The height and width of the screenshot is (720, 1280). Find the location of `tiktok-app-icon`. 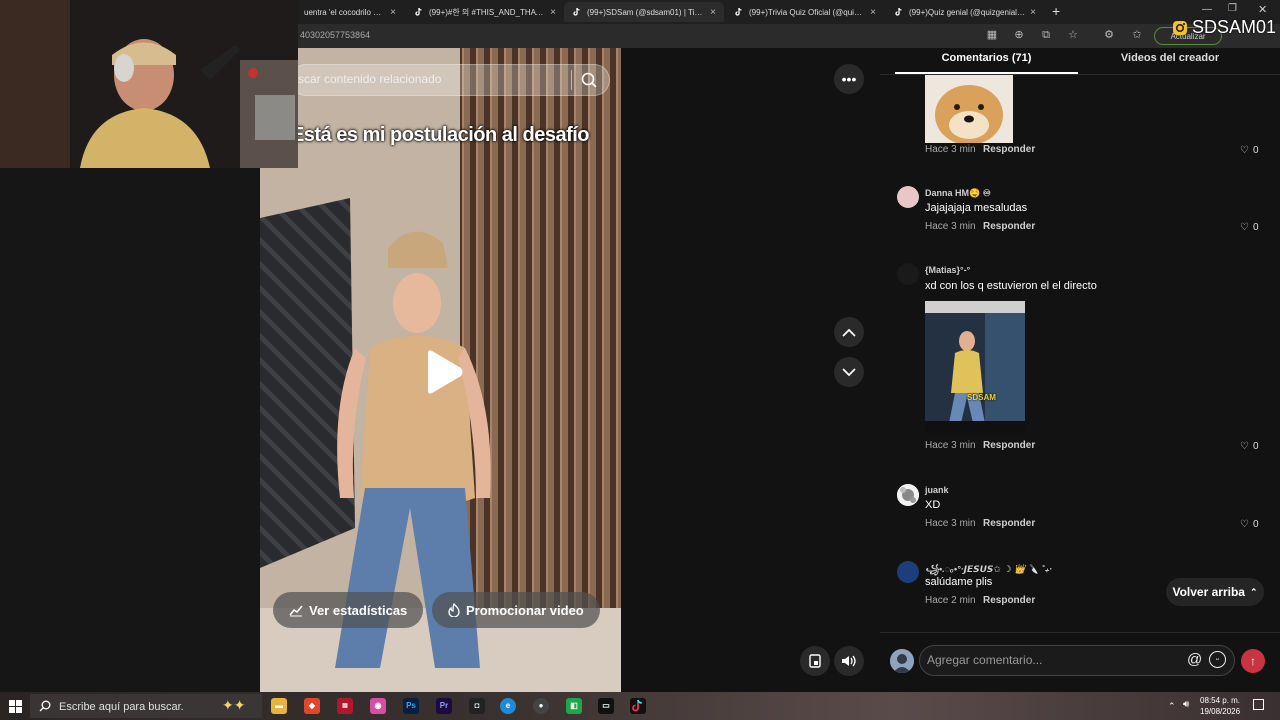

tiktok-app-icon is located at coordinates (638, 706).